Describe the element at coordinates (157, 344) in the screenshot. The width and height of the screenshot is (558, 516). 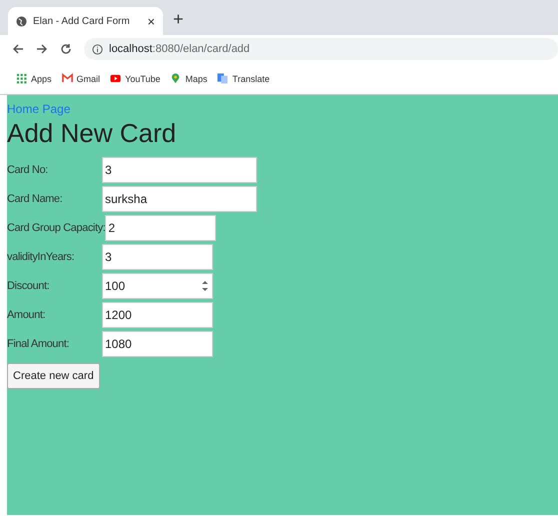
I see `input-field: 1080` at that location.